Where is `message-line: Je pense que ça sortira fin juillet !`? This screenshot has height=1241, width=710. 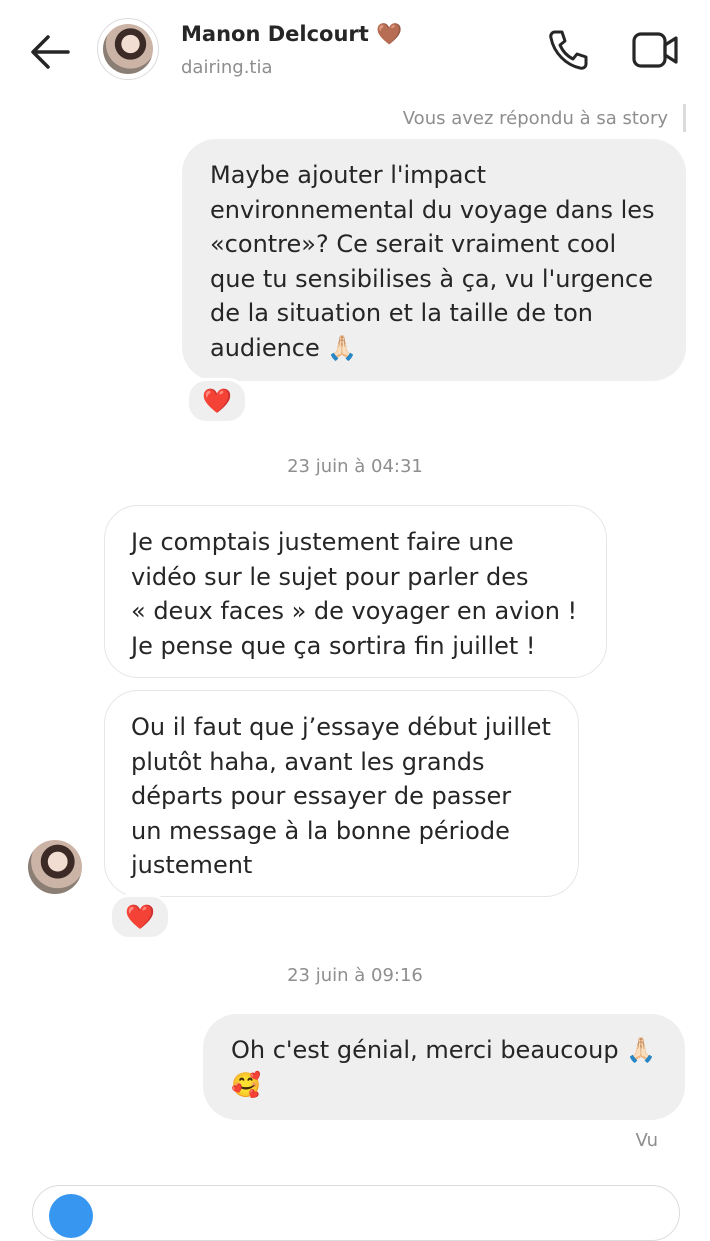
message-line: Je pense que ça sortira fin juillet ! is located at coordinates (333, 645).